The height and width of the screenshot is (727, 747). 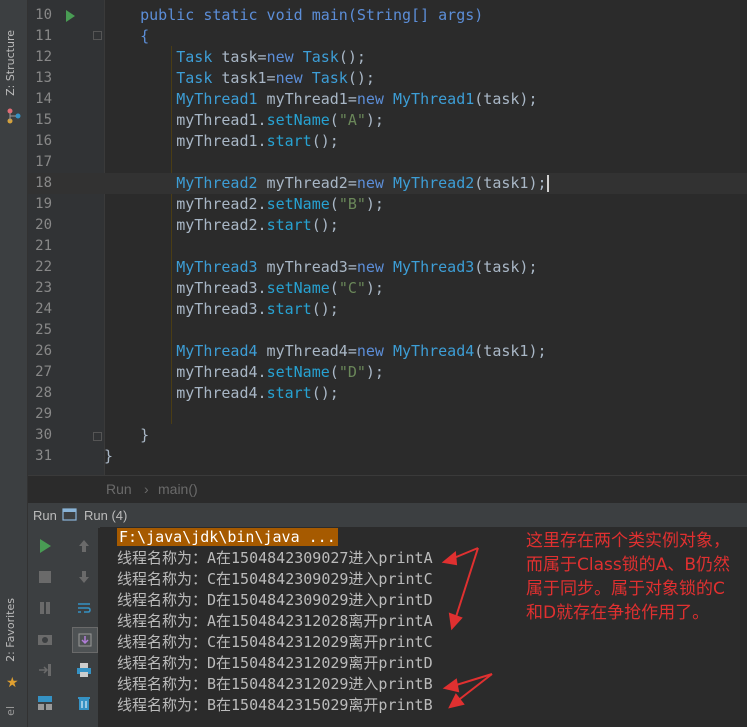 I want to click on left-tool-strip: Z: Structure 2: Favorites ★ el, so click(x=14, y=363).